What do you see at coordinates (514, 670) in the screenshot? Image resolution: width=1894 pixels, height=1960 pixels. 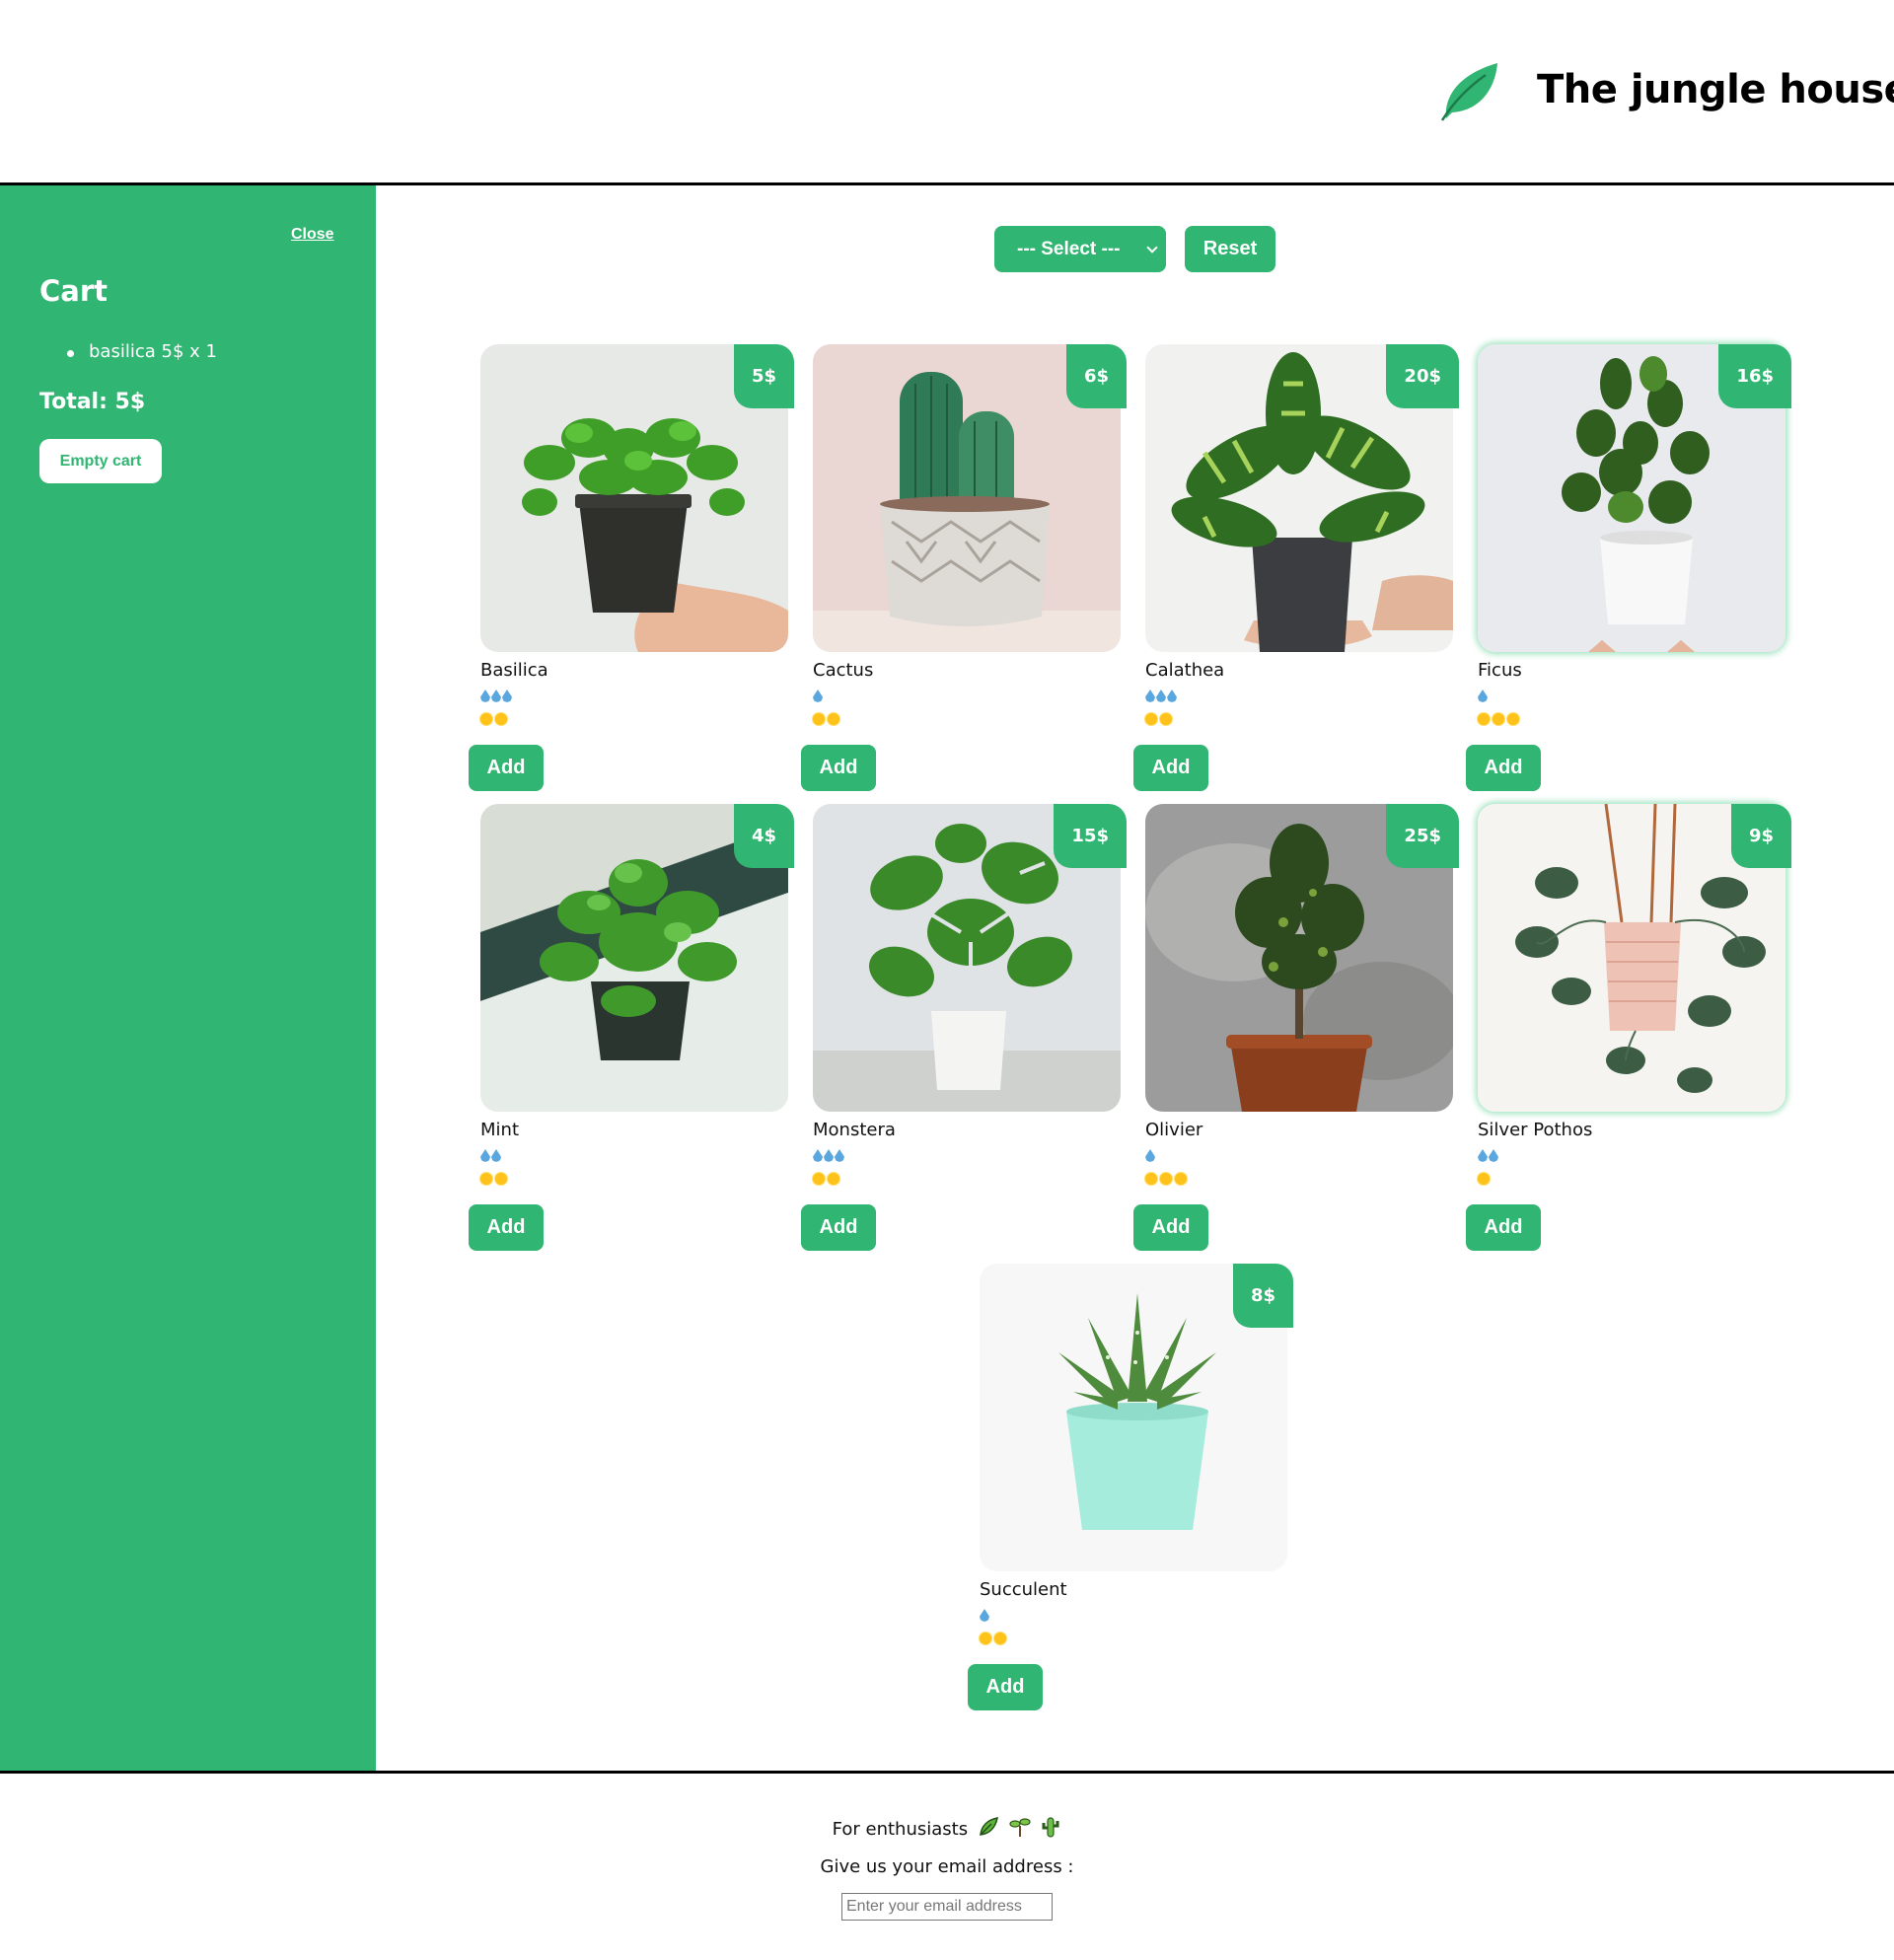 I see `plant-name: Basilica` at bounding box center [514, 670].